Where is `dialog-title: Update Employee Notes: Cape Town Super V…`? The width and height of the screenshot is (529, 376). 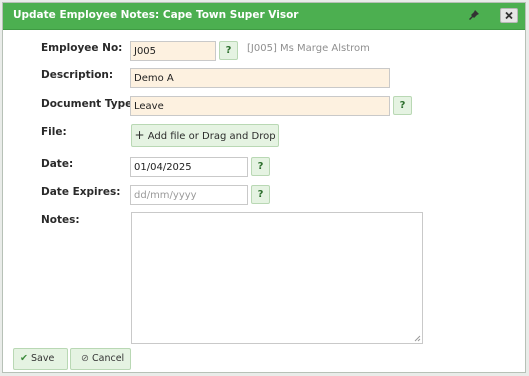 dialog-title: Update Employee Notes: Cape Town Super V… is located at coordinates (156, 15).